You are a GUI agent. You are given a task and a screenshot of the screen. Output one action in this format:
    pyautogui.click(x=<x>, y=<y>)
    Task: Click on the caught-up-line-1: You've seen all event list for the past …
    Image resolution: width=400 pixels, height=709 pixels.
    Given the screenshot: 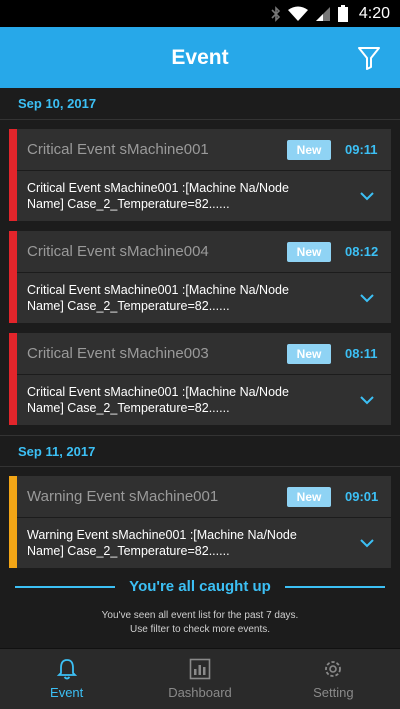 What is the action you would take?
    pyautogui.click(x=200, y=615)
    